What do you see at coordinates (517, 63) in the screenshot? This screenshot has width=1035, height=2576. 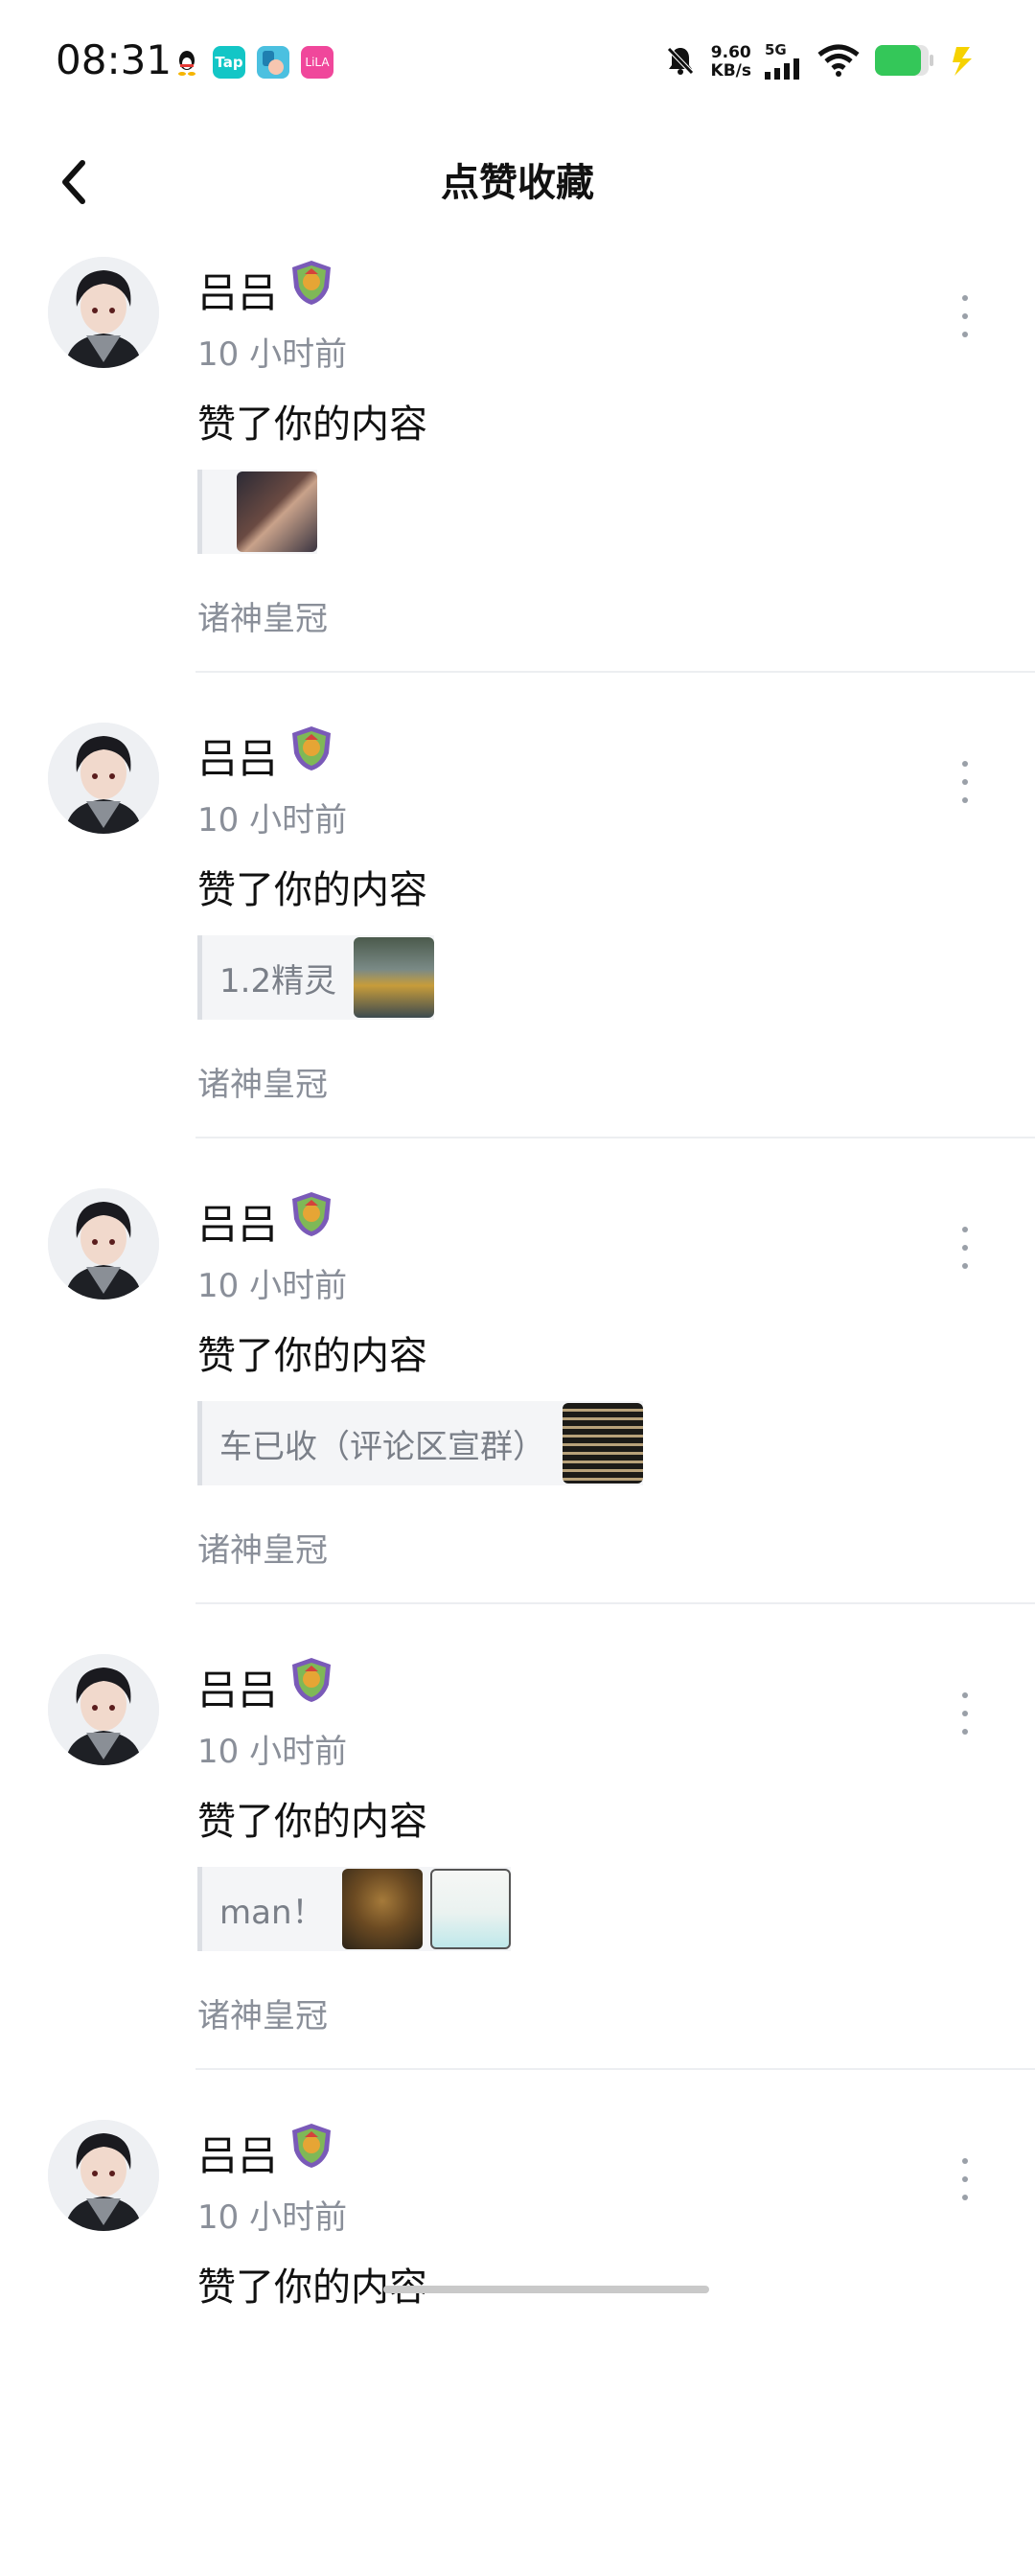 I see `status-bar: 08:31 Tap LiLA 9.60 KB/s 5G` at bounding box center [517, 63].